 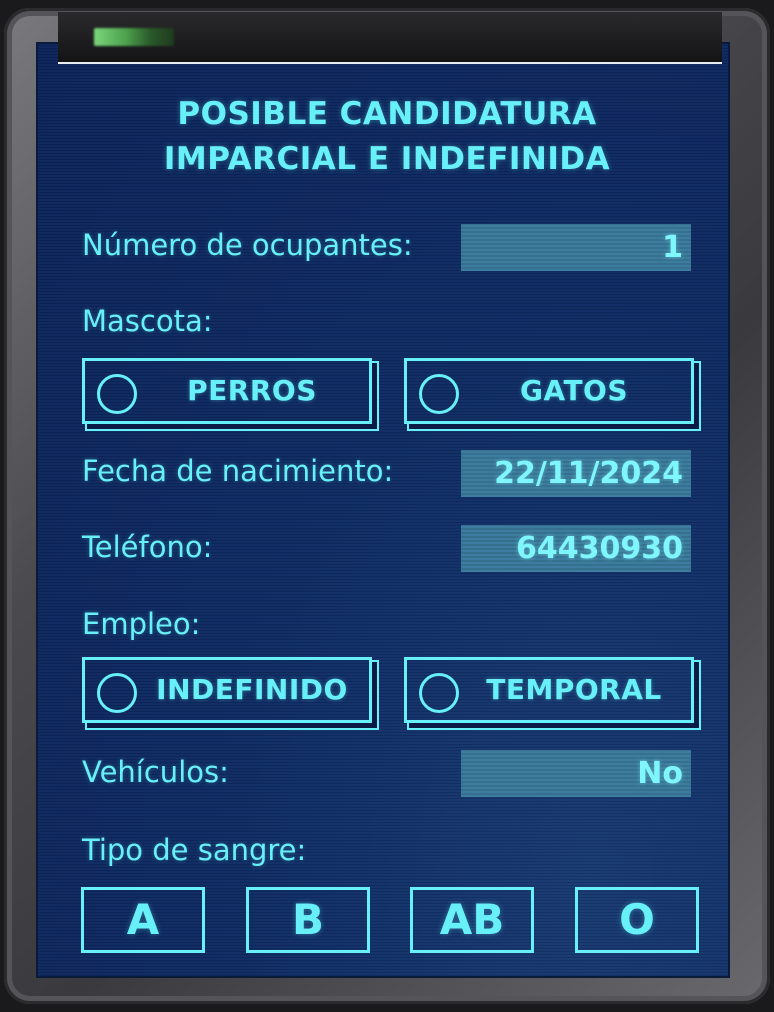 I want to click on mascota-option-gatos: GATOS, so click(x=549, y=391).